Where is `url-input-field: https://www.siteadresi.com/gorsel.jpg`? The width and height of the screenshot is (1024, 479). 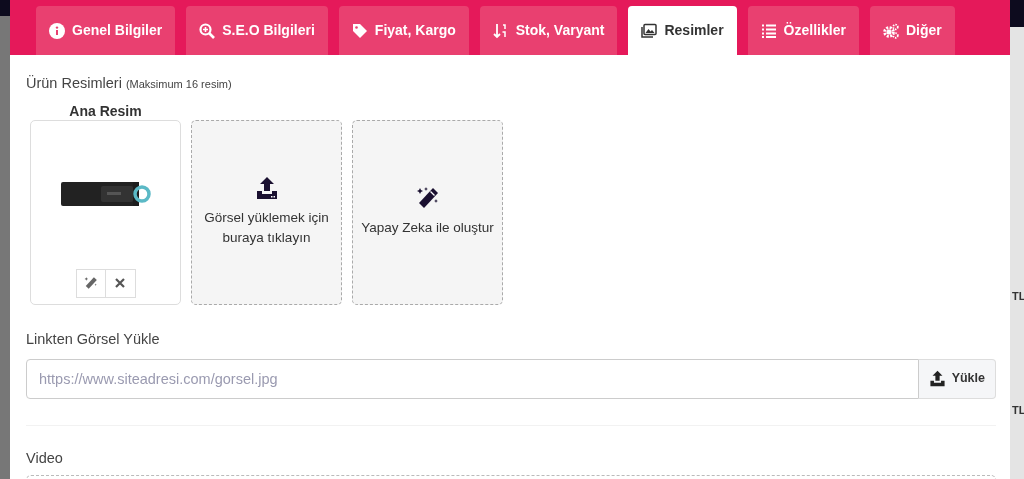
url-input-field: https://www.siteadresi.com/gorsel.jpg is located at coordinates (472, 378).